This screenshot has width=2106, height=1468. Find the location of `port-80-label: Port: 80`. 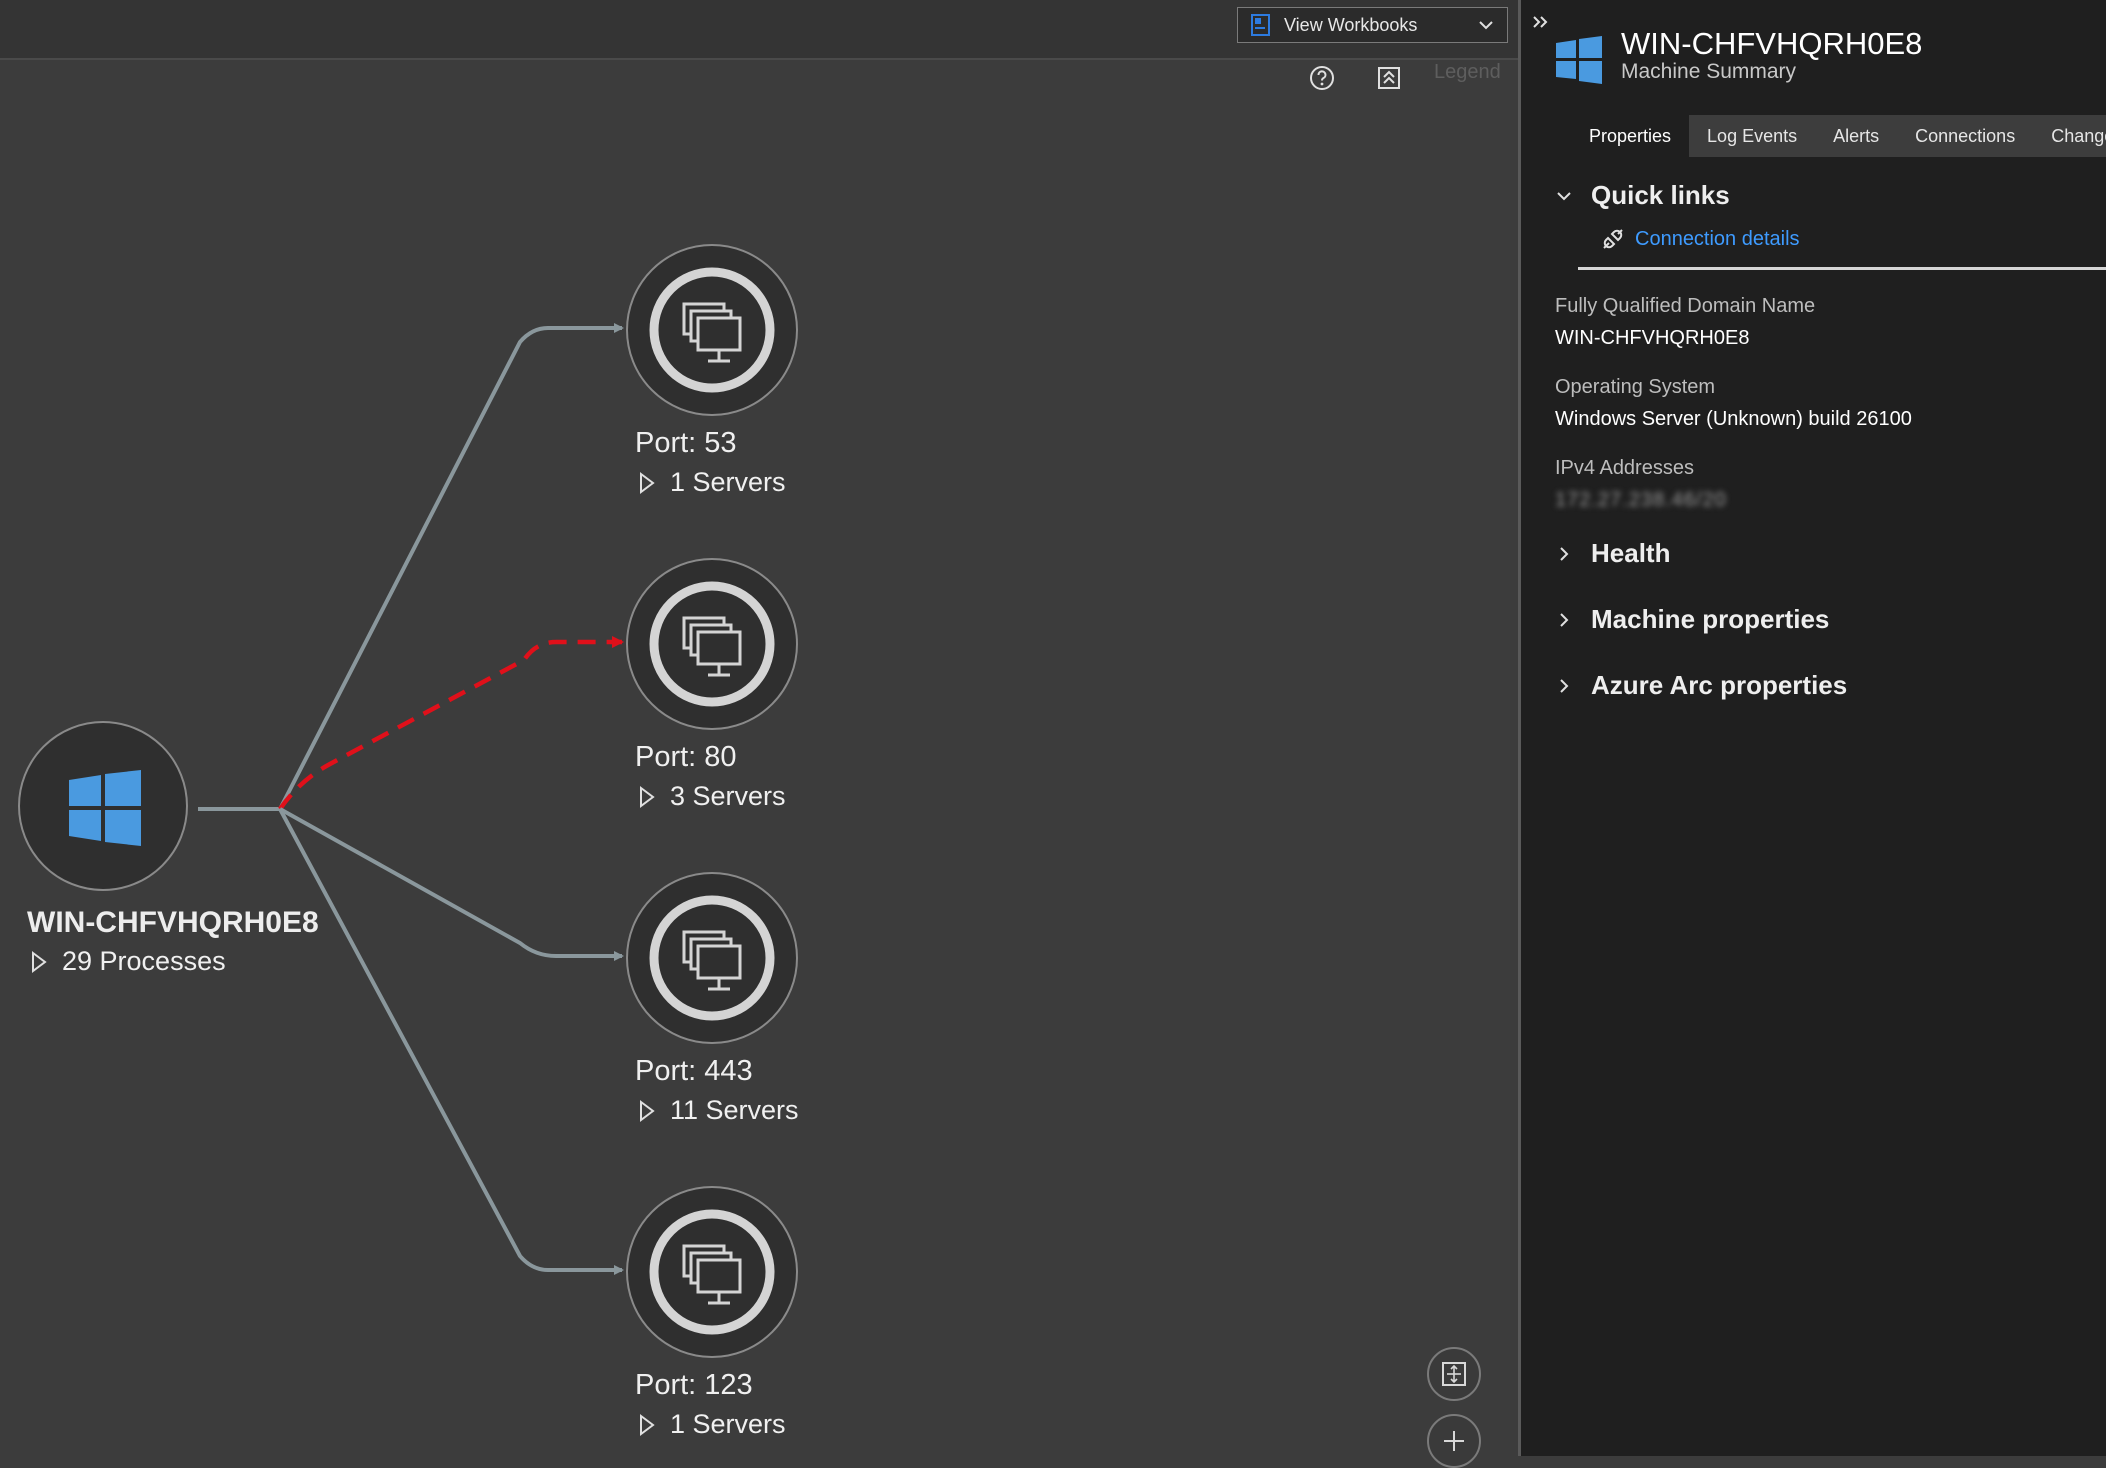

port-80-label: Port: 80 is located at coordinates (686, 757).